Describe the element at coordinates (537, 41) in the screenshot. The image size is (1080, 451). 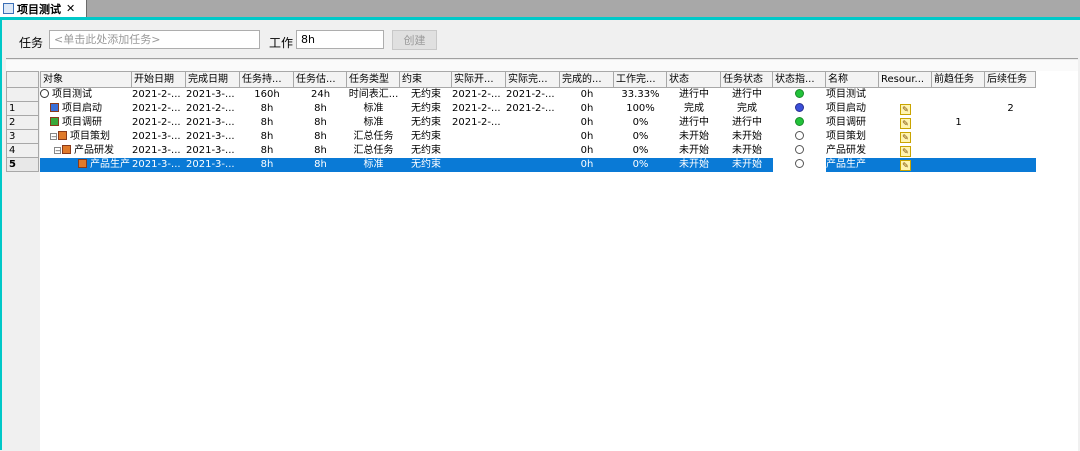
I see `task-form: 任务 工作 创建` at that location.